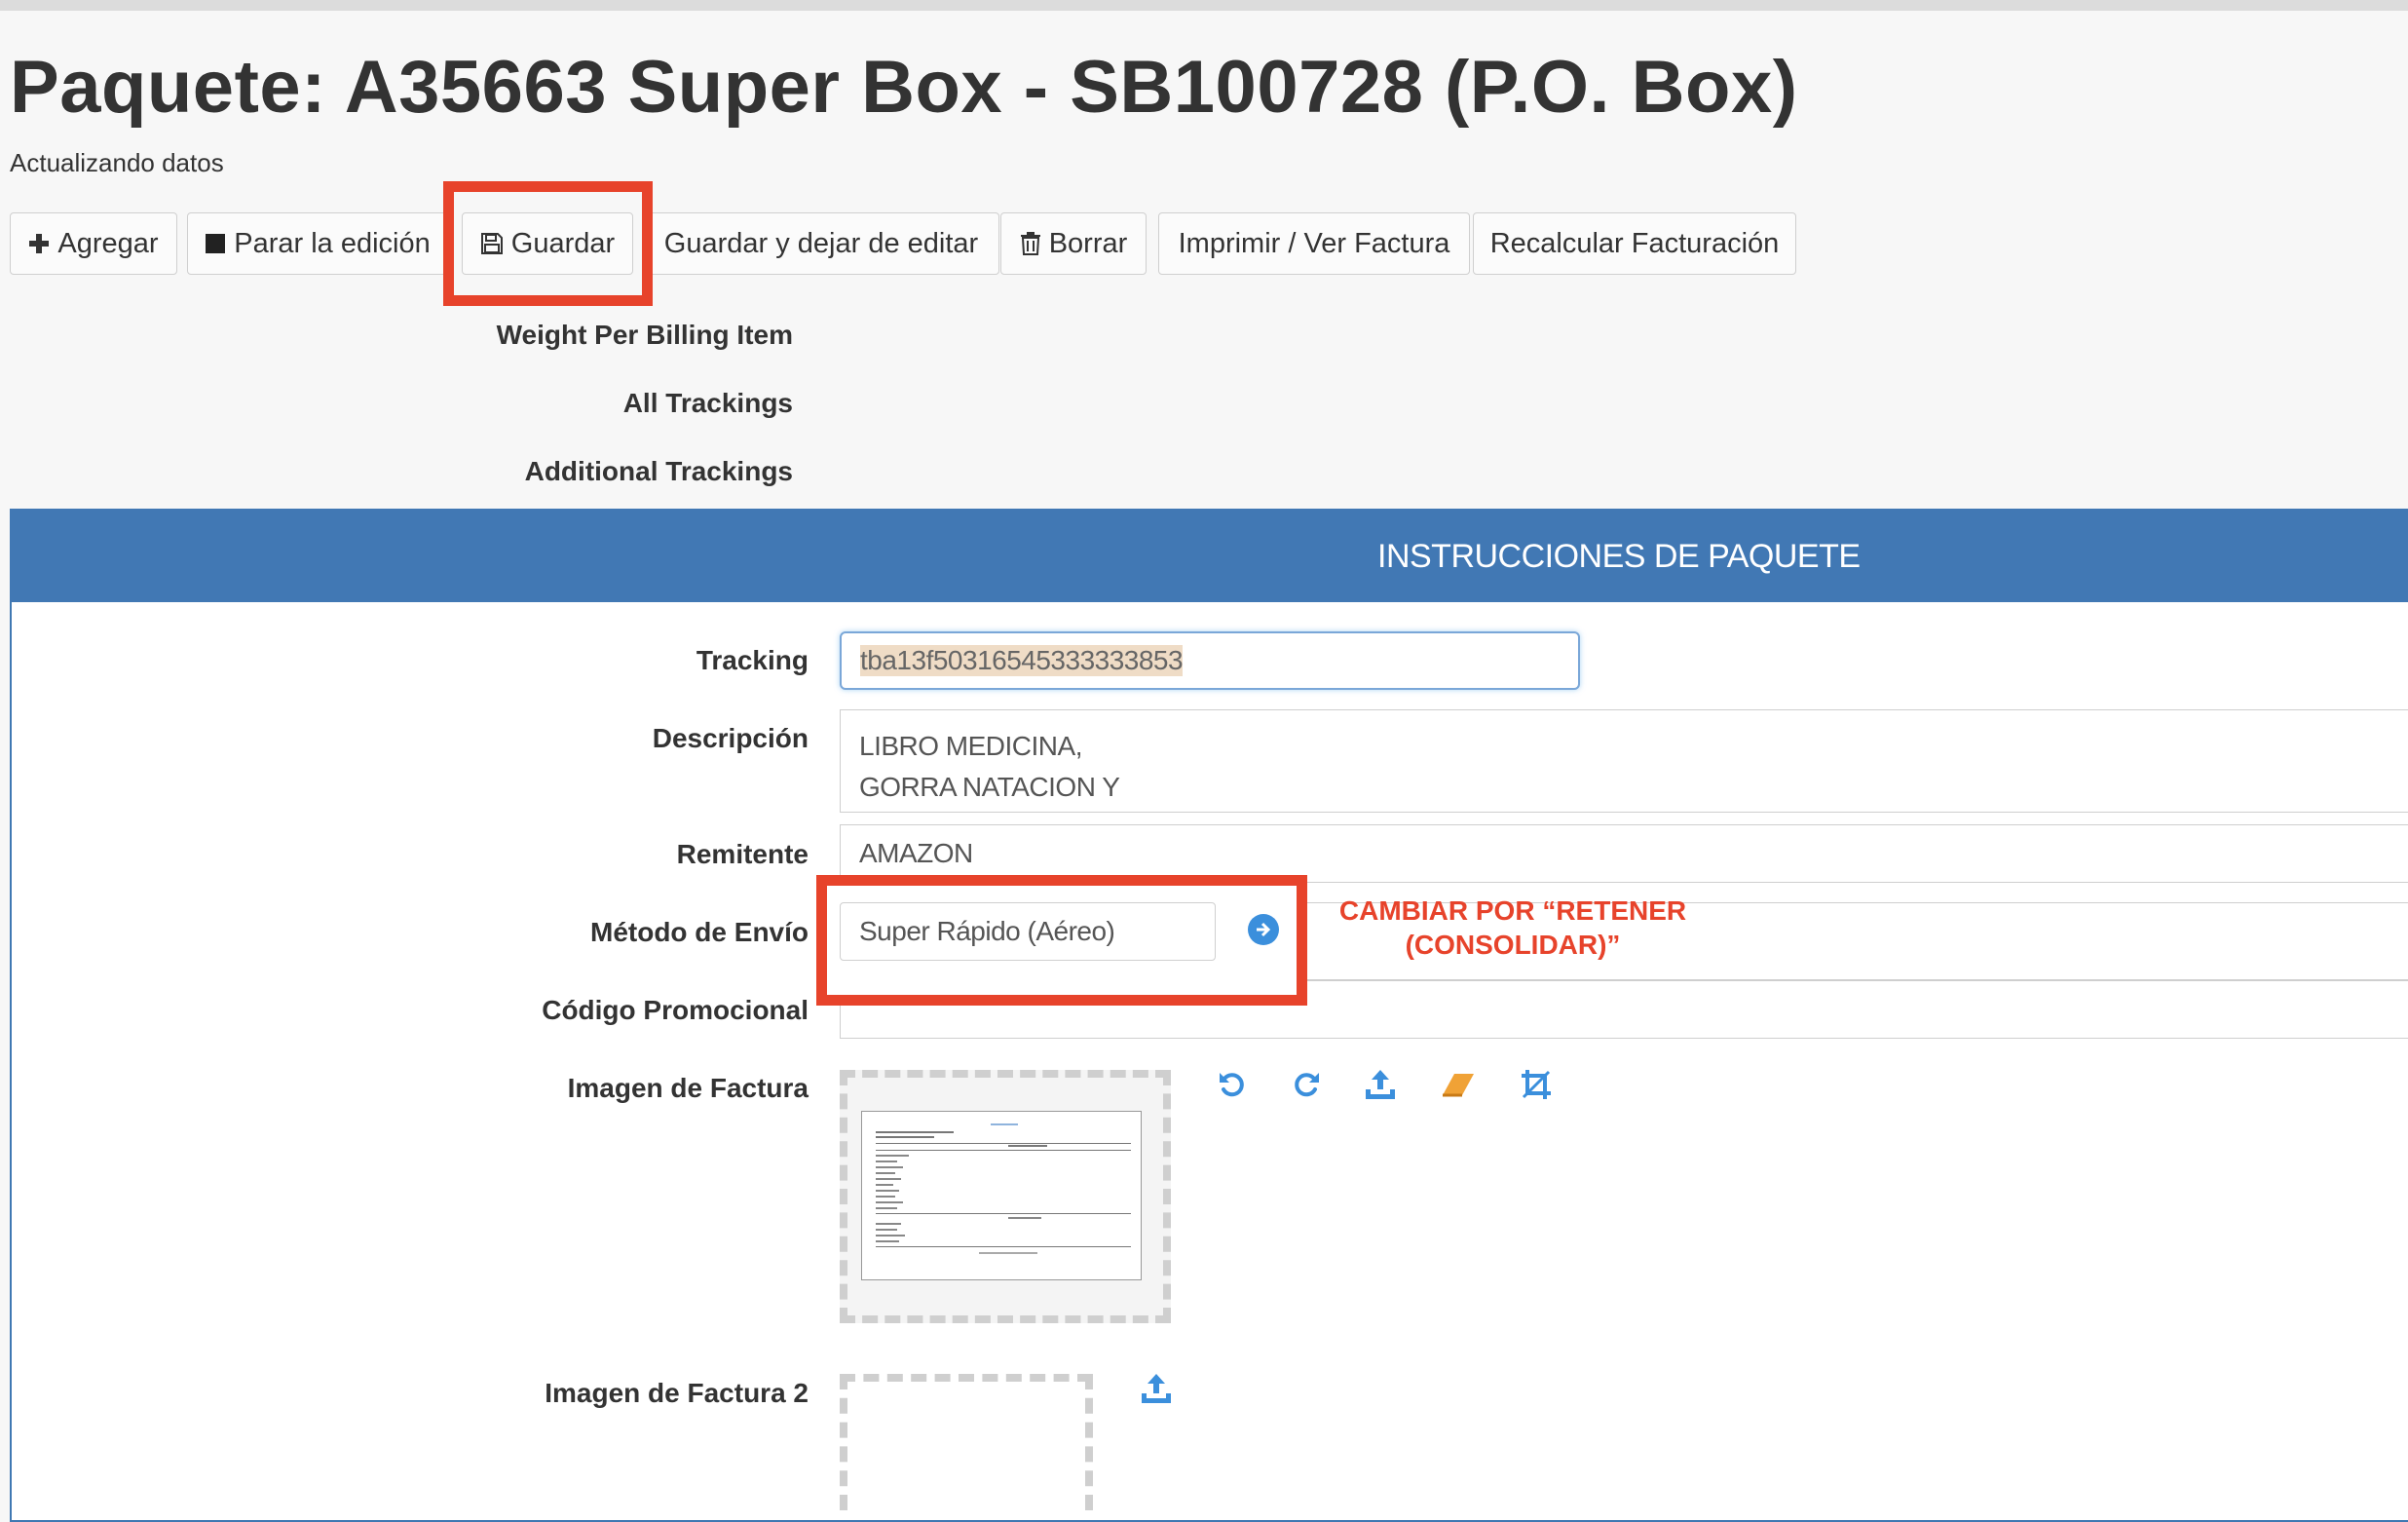 The width and height of the screenshot is (2408, 1522). I want to click on descripcion-line-1: LIBRO MEDICINA,, so click(970, 746).